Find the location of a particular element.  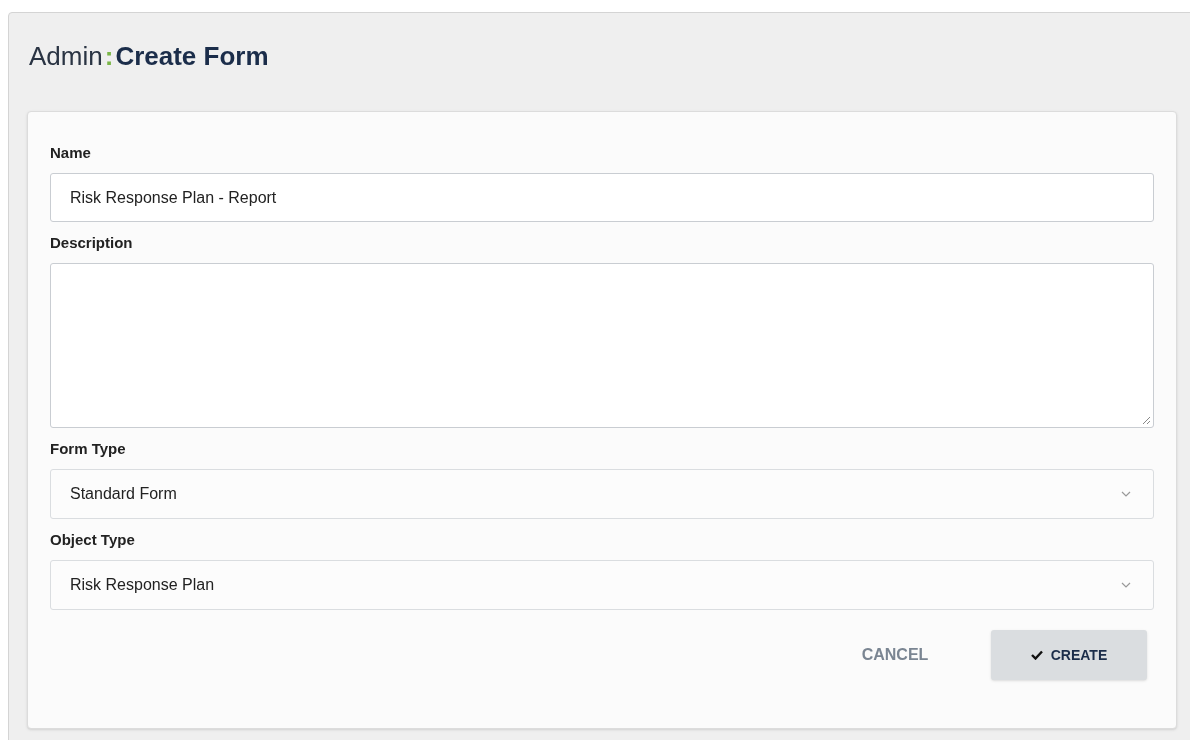

field-label: Name is located at coordinates (71, 153).